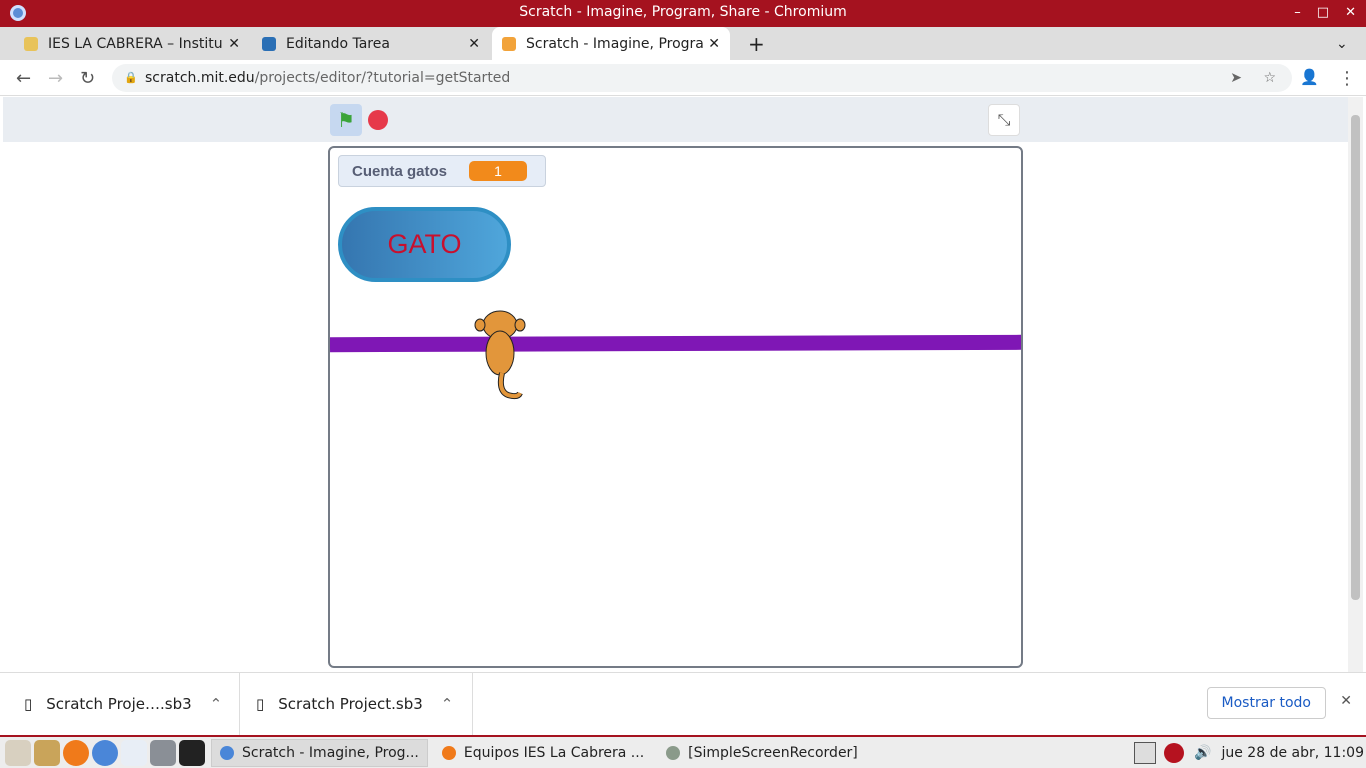  I want to click on star-icon: ☆, so click(1269, 78).